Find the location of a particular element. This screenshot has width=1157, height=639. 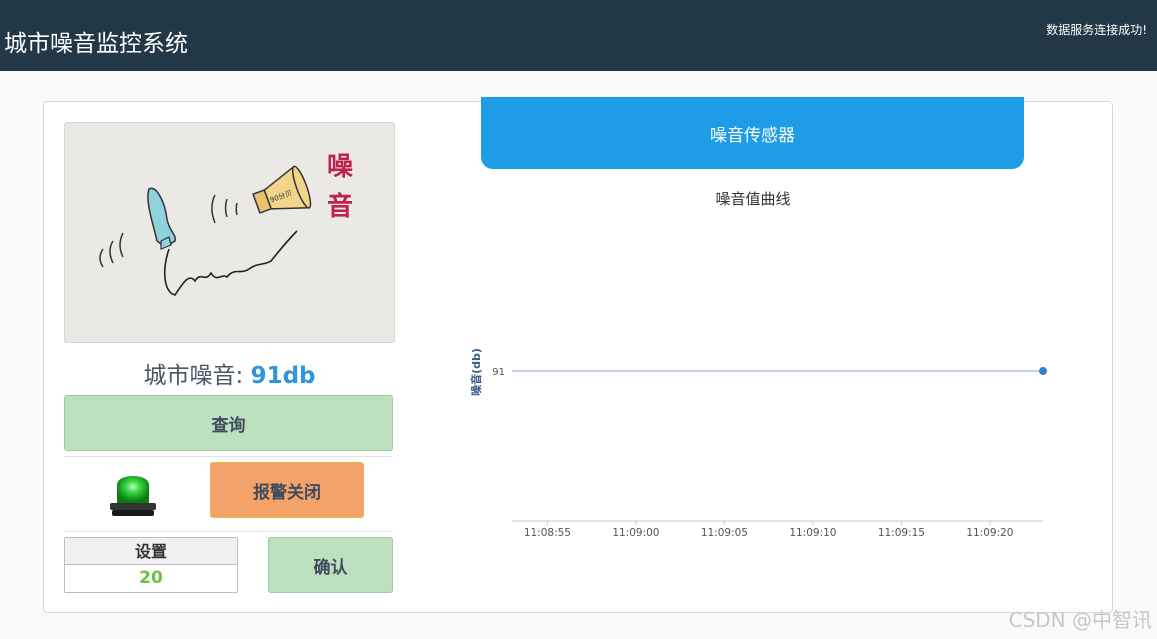

x-tick-label: 11:09:10 is located at coordinates (812, 533).